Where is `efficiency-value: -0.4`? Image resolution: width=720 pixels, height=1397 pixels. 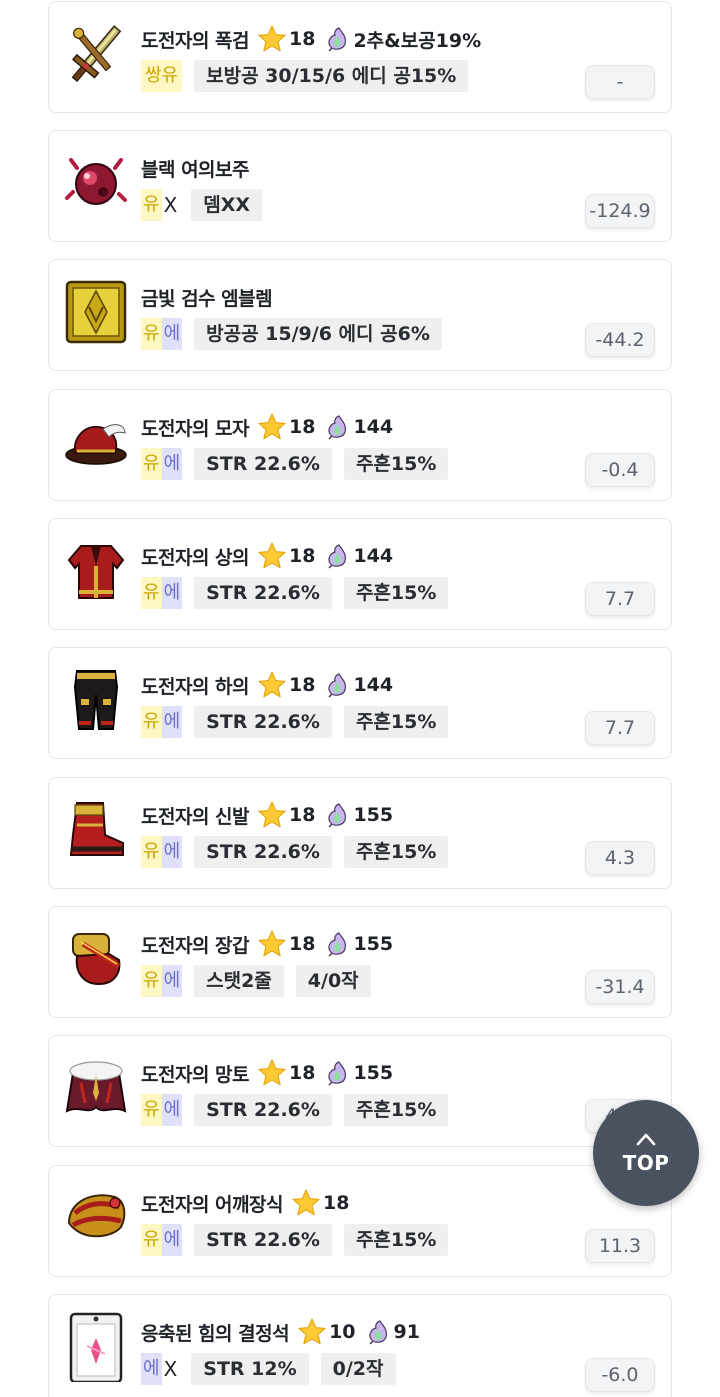
efficiency-value: -0.4 is located at coordinates (620, 470).